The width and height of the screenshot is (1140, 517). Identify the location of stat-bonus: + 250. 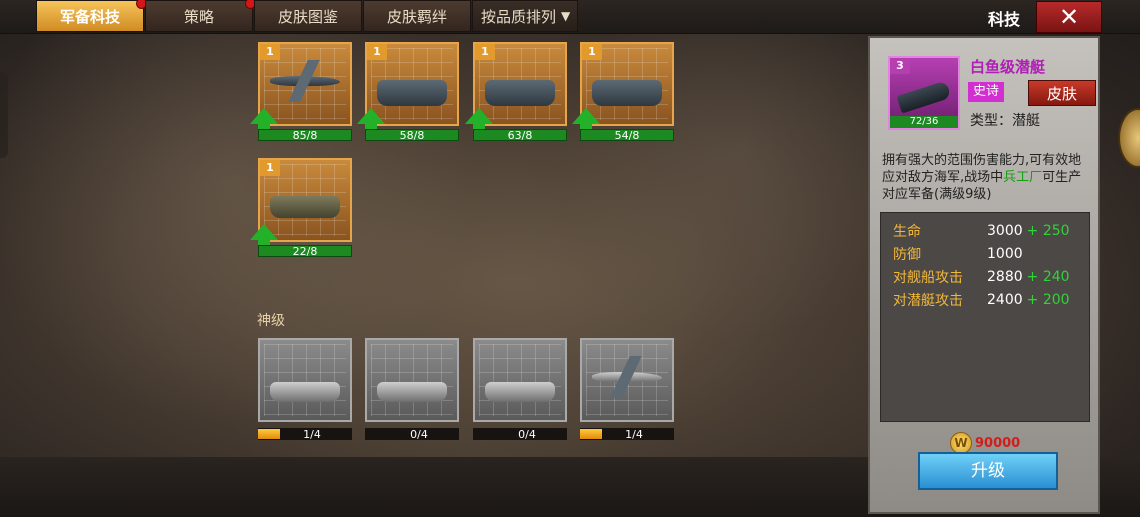
(1048, 230).